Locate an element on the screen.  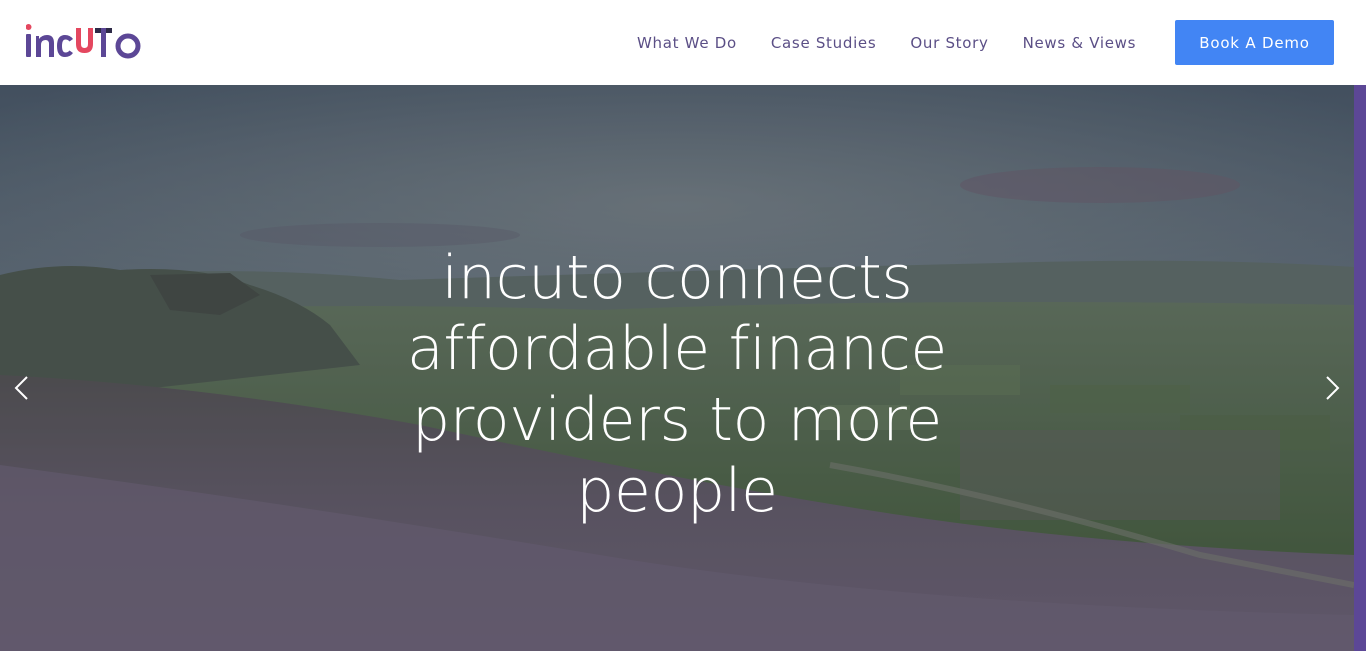
chevron-right-icon is located at coordinates (1333, 388).